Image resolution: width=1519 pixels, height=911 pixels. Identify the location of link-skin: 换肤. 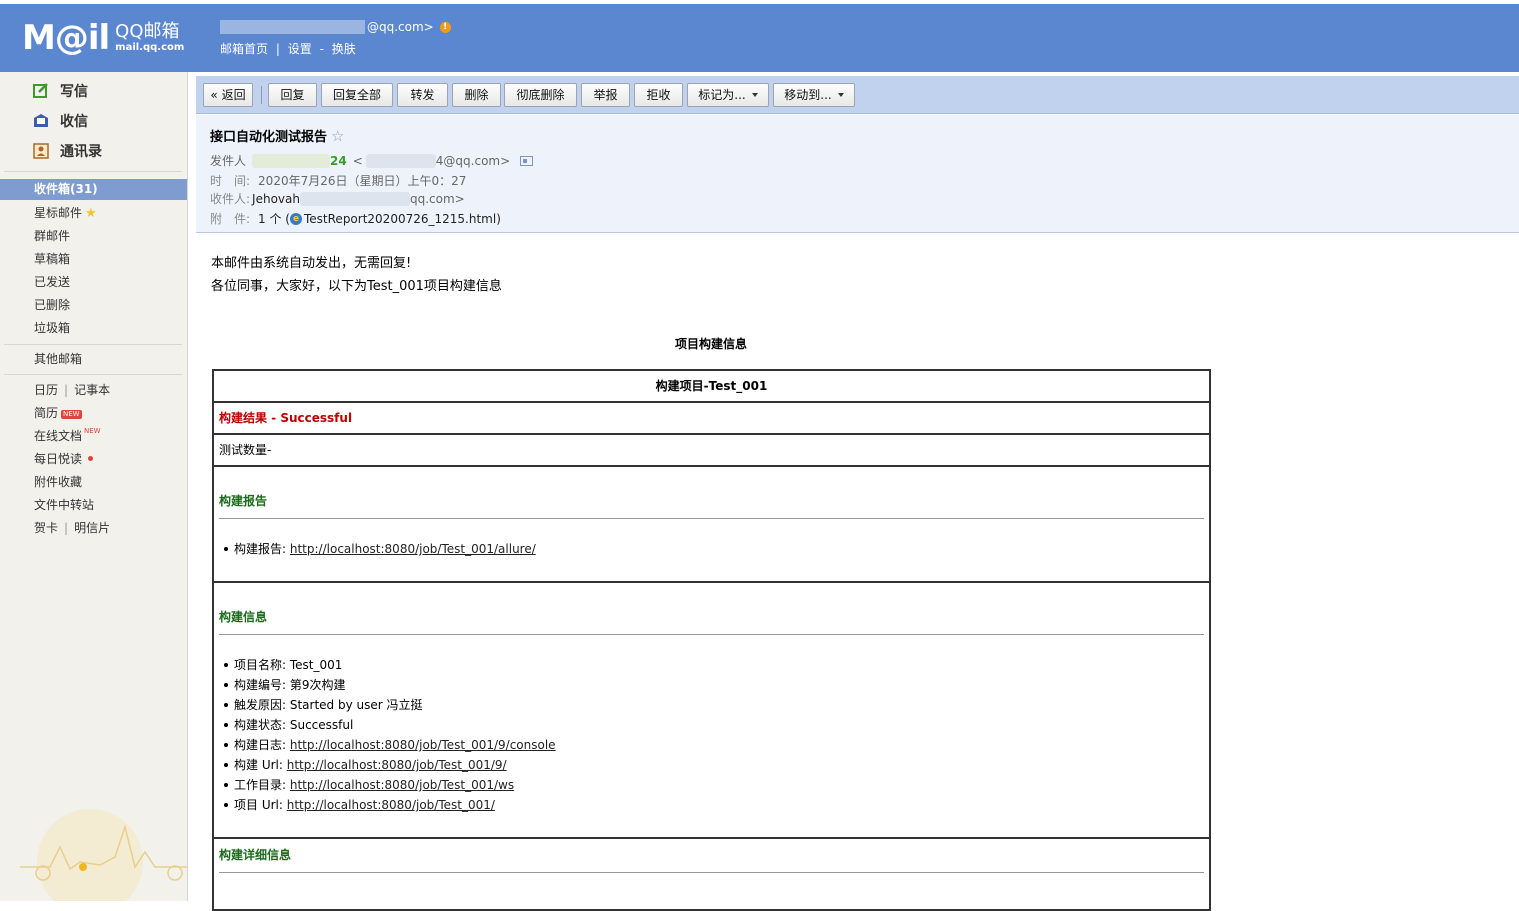
(344, 49).